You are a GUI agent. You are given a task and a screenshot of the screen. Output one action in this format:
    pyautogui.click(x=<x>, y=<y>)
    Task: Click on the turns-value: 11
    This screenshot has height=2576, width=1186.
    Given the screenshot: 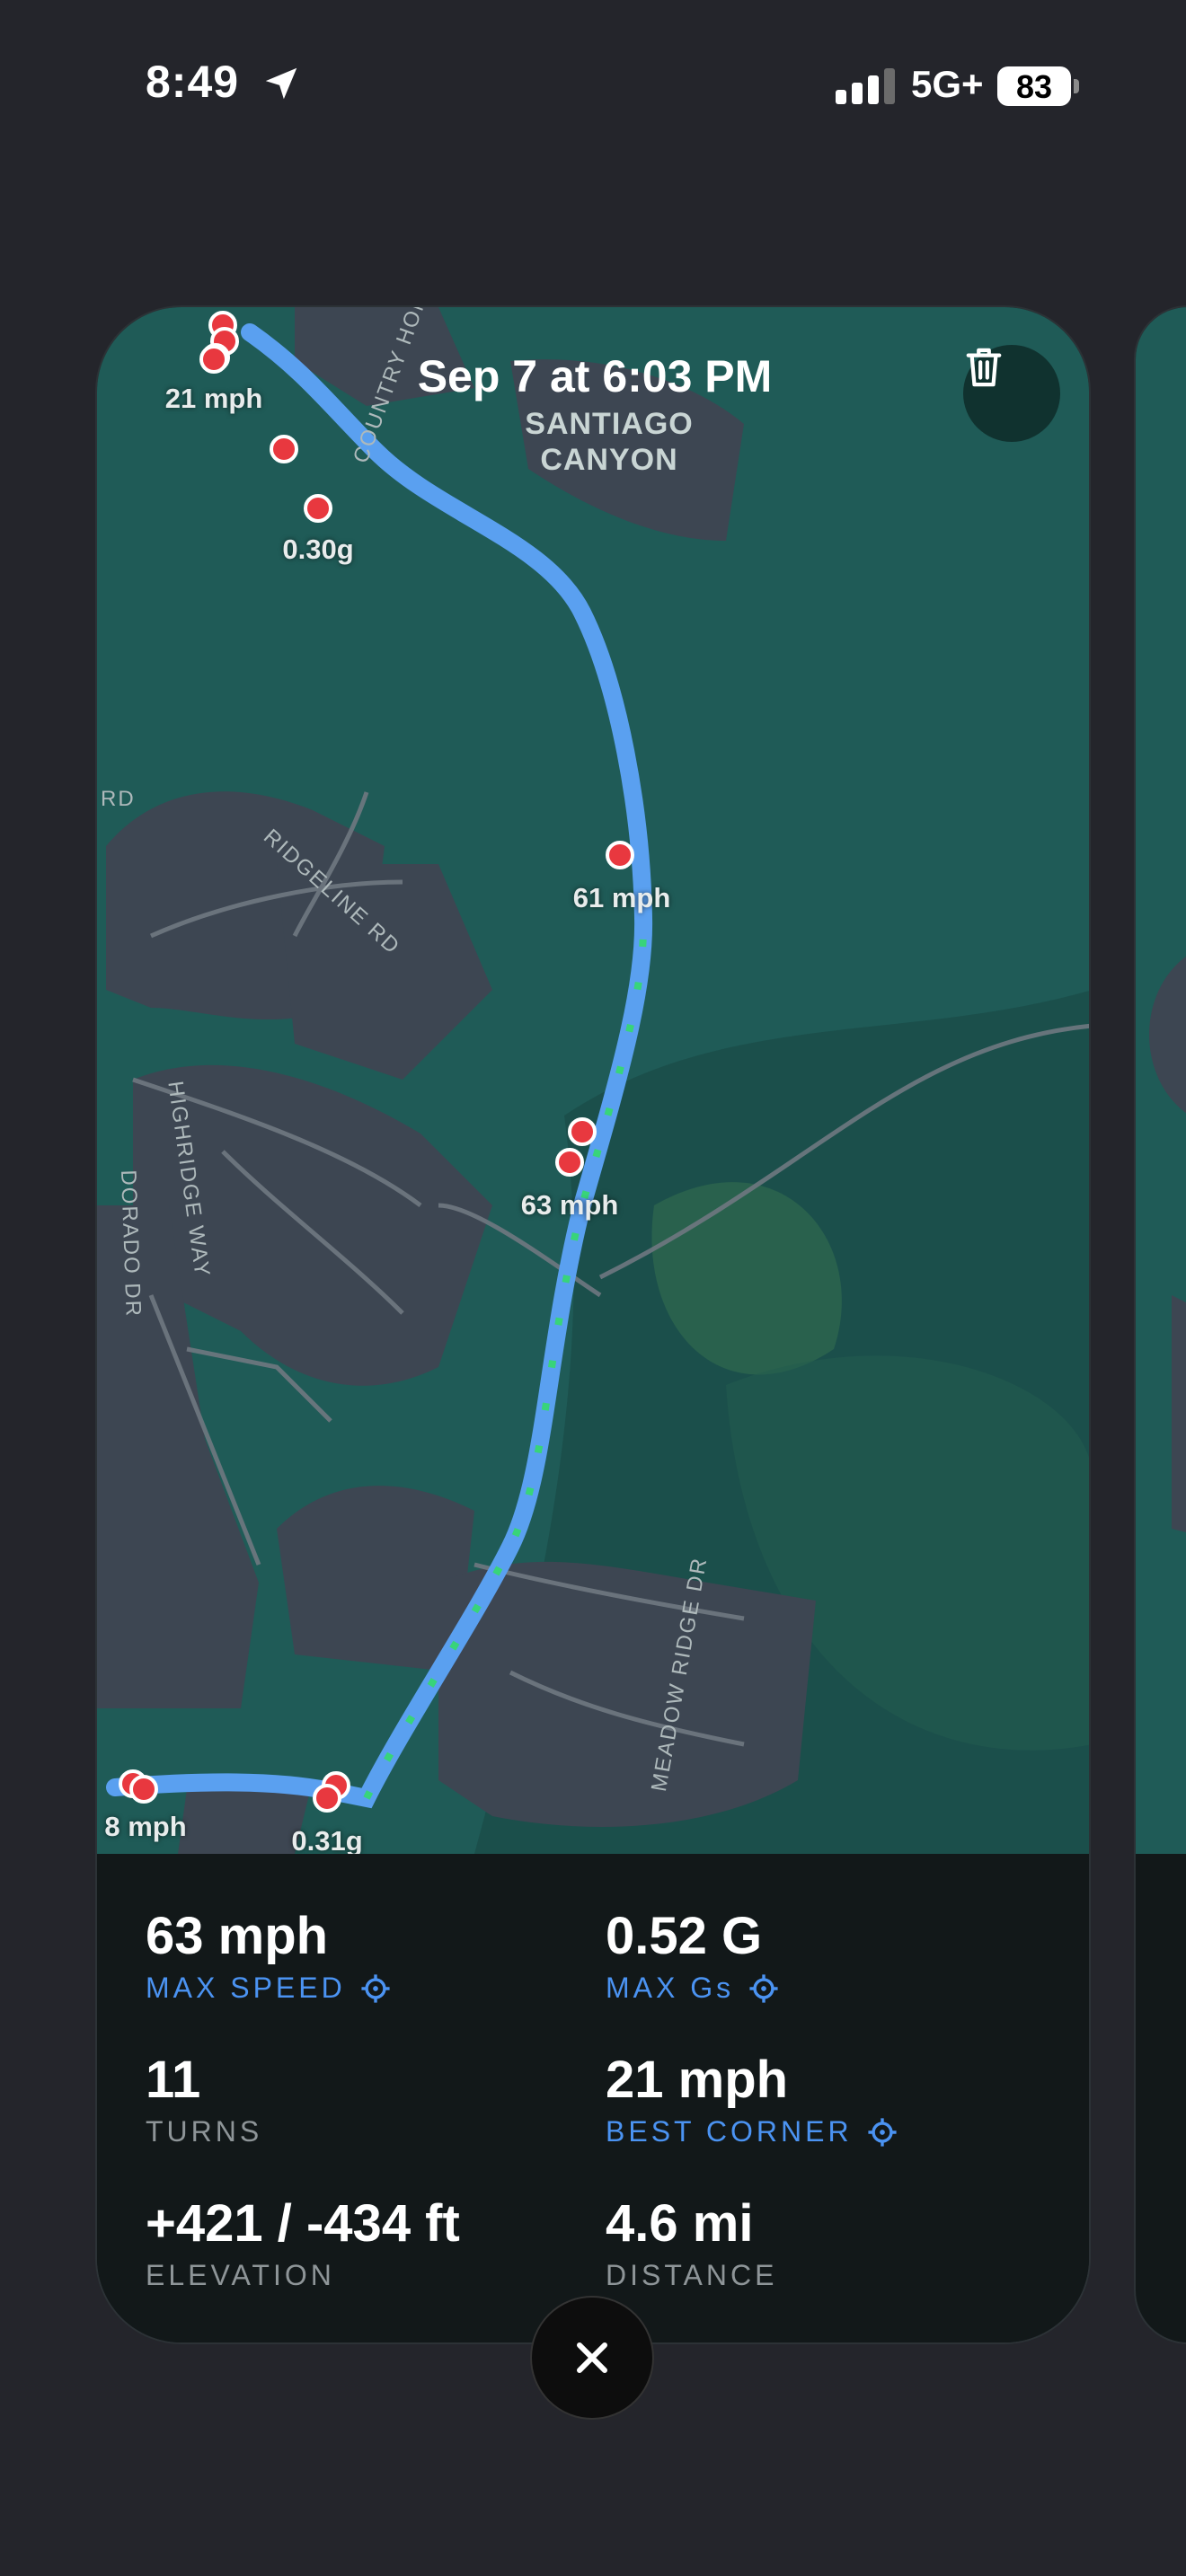 What is the action you would take?
    pyautogui.click(x=173, y=2080)
    